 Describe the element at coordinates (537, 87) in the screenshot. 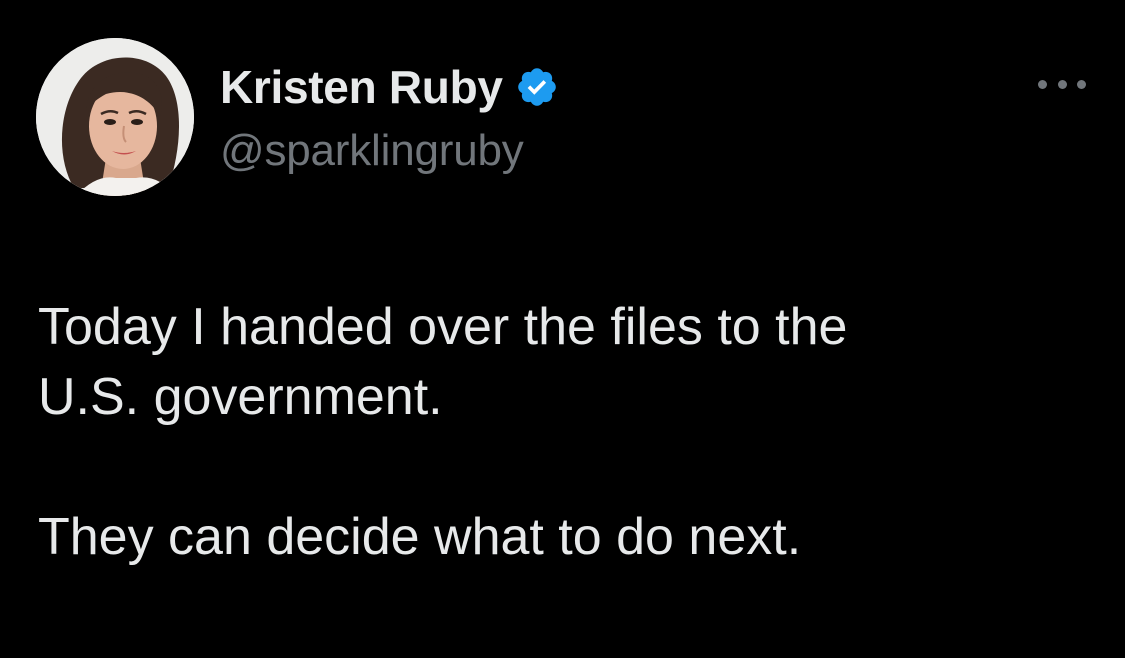

I see `verified-badge-icon` at that location.